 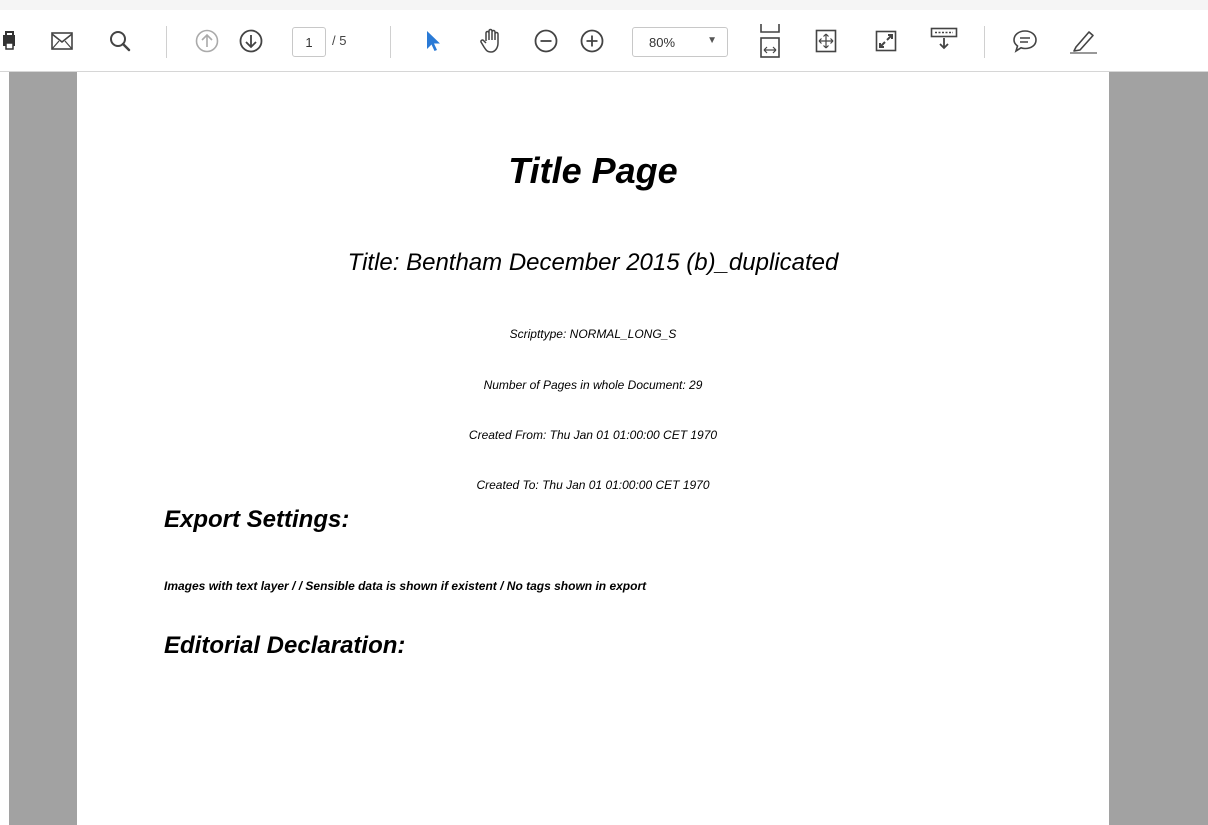 I want to click on toolbar-top-strip, so click(x=604, y=5).